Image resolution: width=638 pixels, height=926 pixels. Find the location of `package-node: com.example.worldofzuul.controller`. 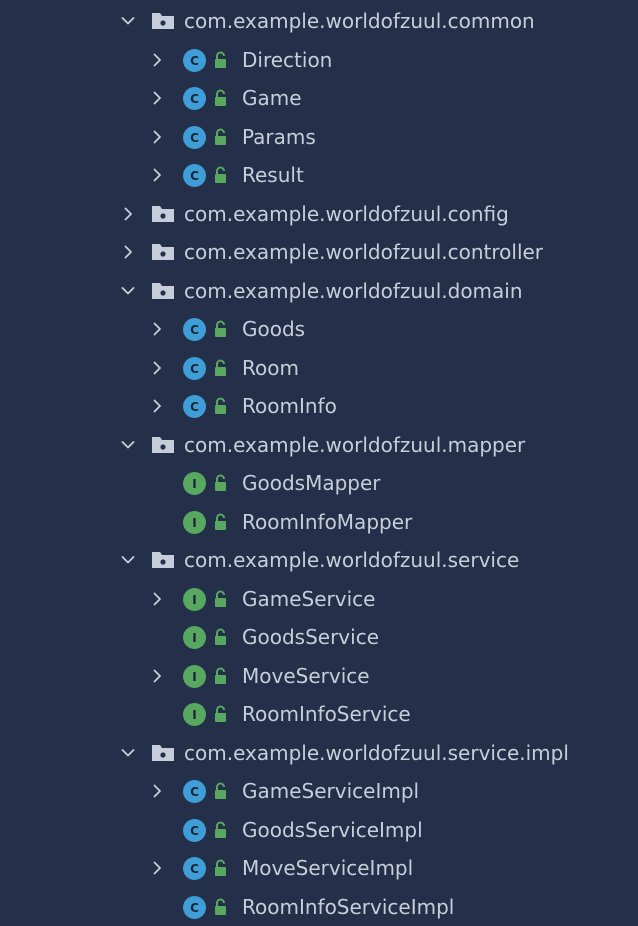

package-node: com.example.worldofzuul.controller is located at coordinates (319, 252).